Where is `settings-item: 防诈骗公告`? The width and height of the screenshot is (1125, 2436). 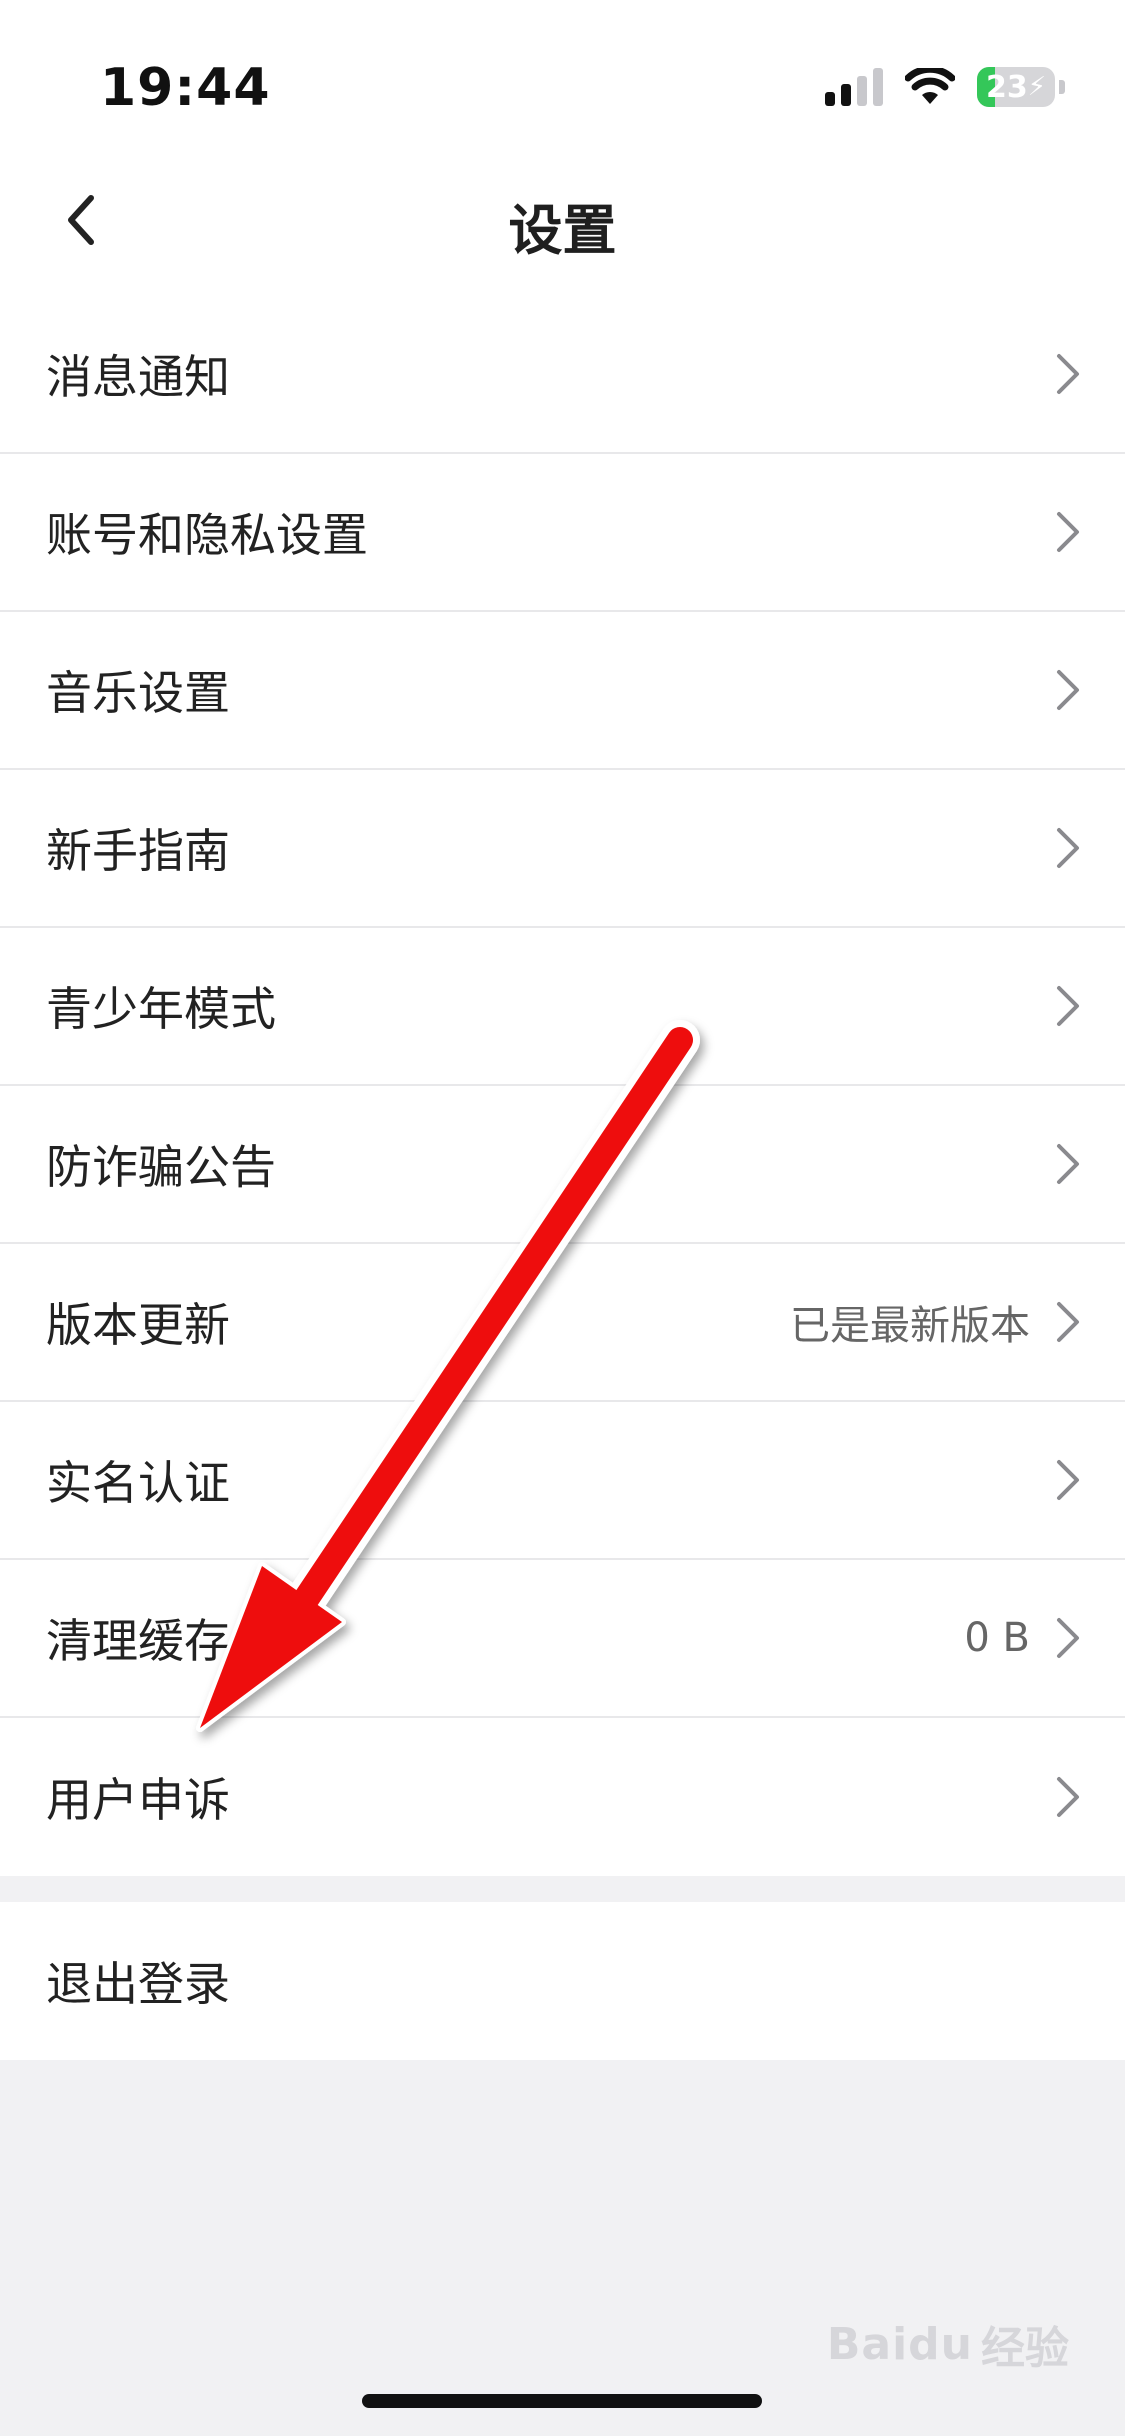 settings-item: 防诈骗公告 is located at coordinates (562, 1165).